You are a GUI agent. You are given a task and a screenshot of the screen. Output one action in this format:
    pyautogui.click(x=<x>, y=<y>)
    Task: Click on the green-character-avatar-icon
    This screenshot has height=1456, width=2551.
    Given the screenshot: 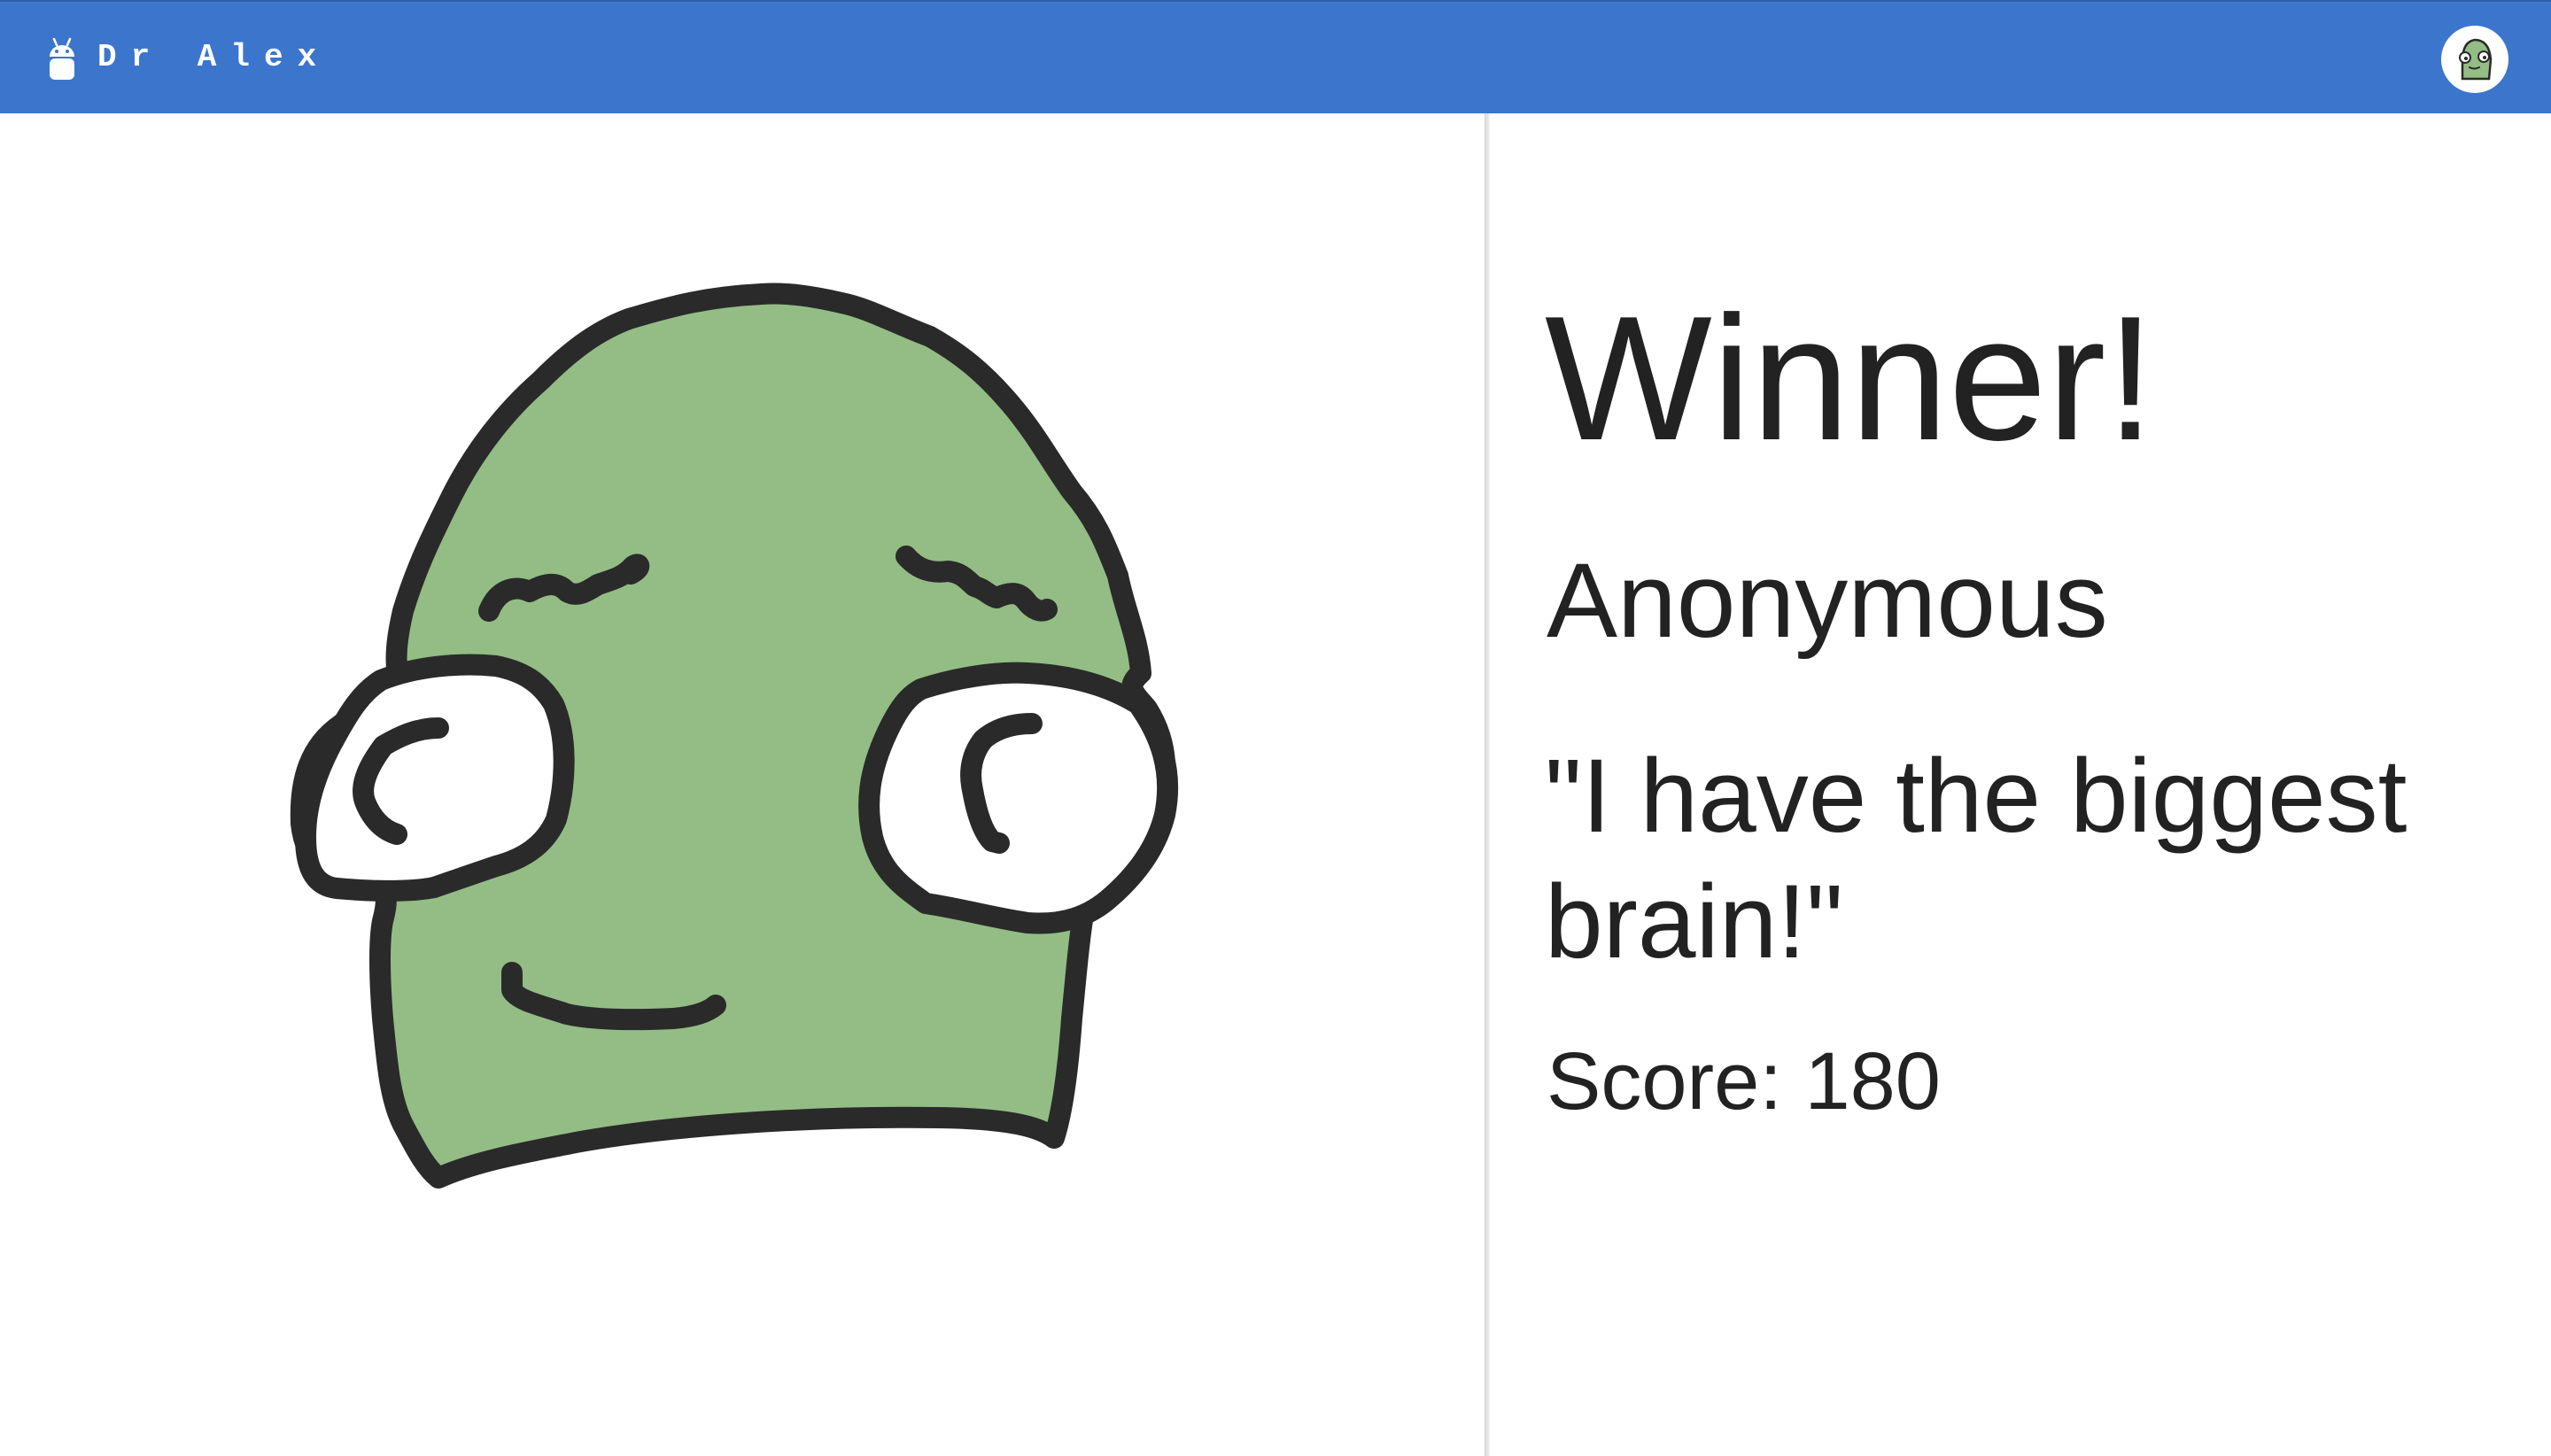 What is the action you would take?
    pyautogui.click(x=2476, y=59)
    